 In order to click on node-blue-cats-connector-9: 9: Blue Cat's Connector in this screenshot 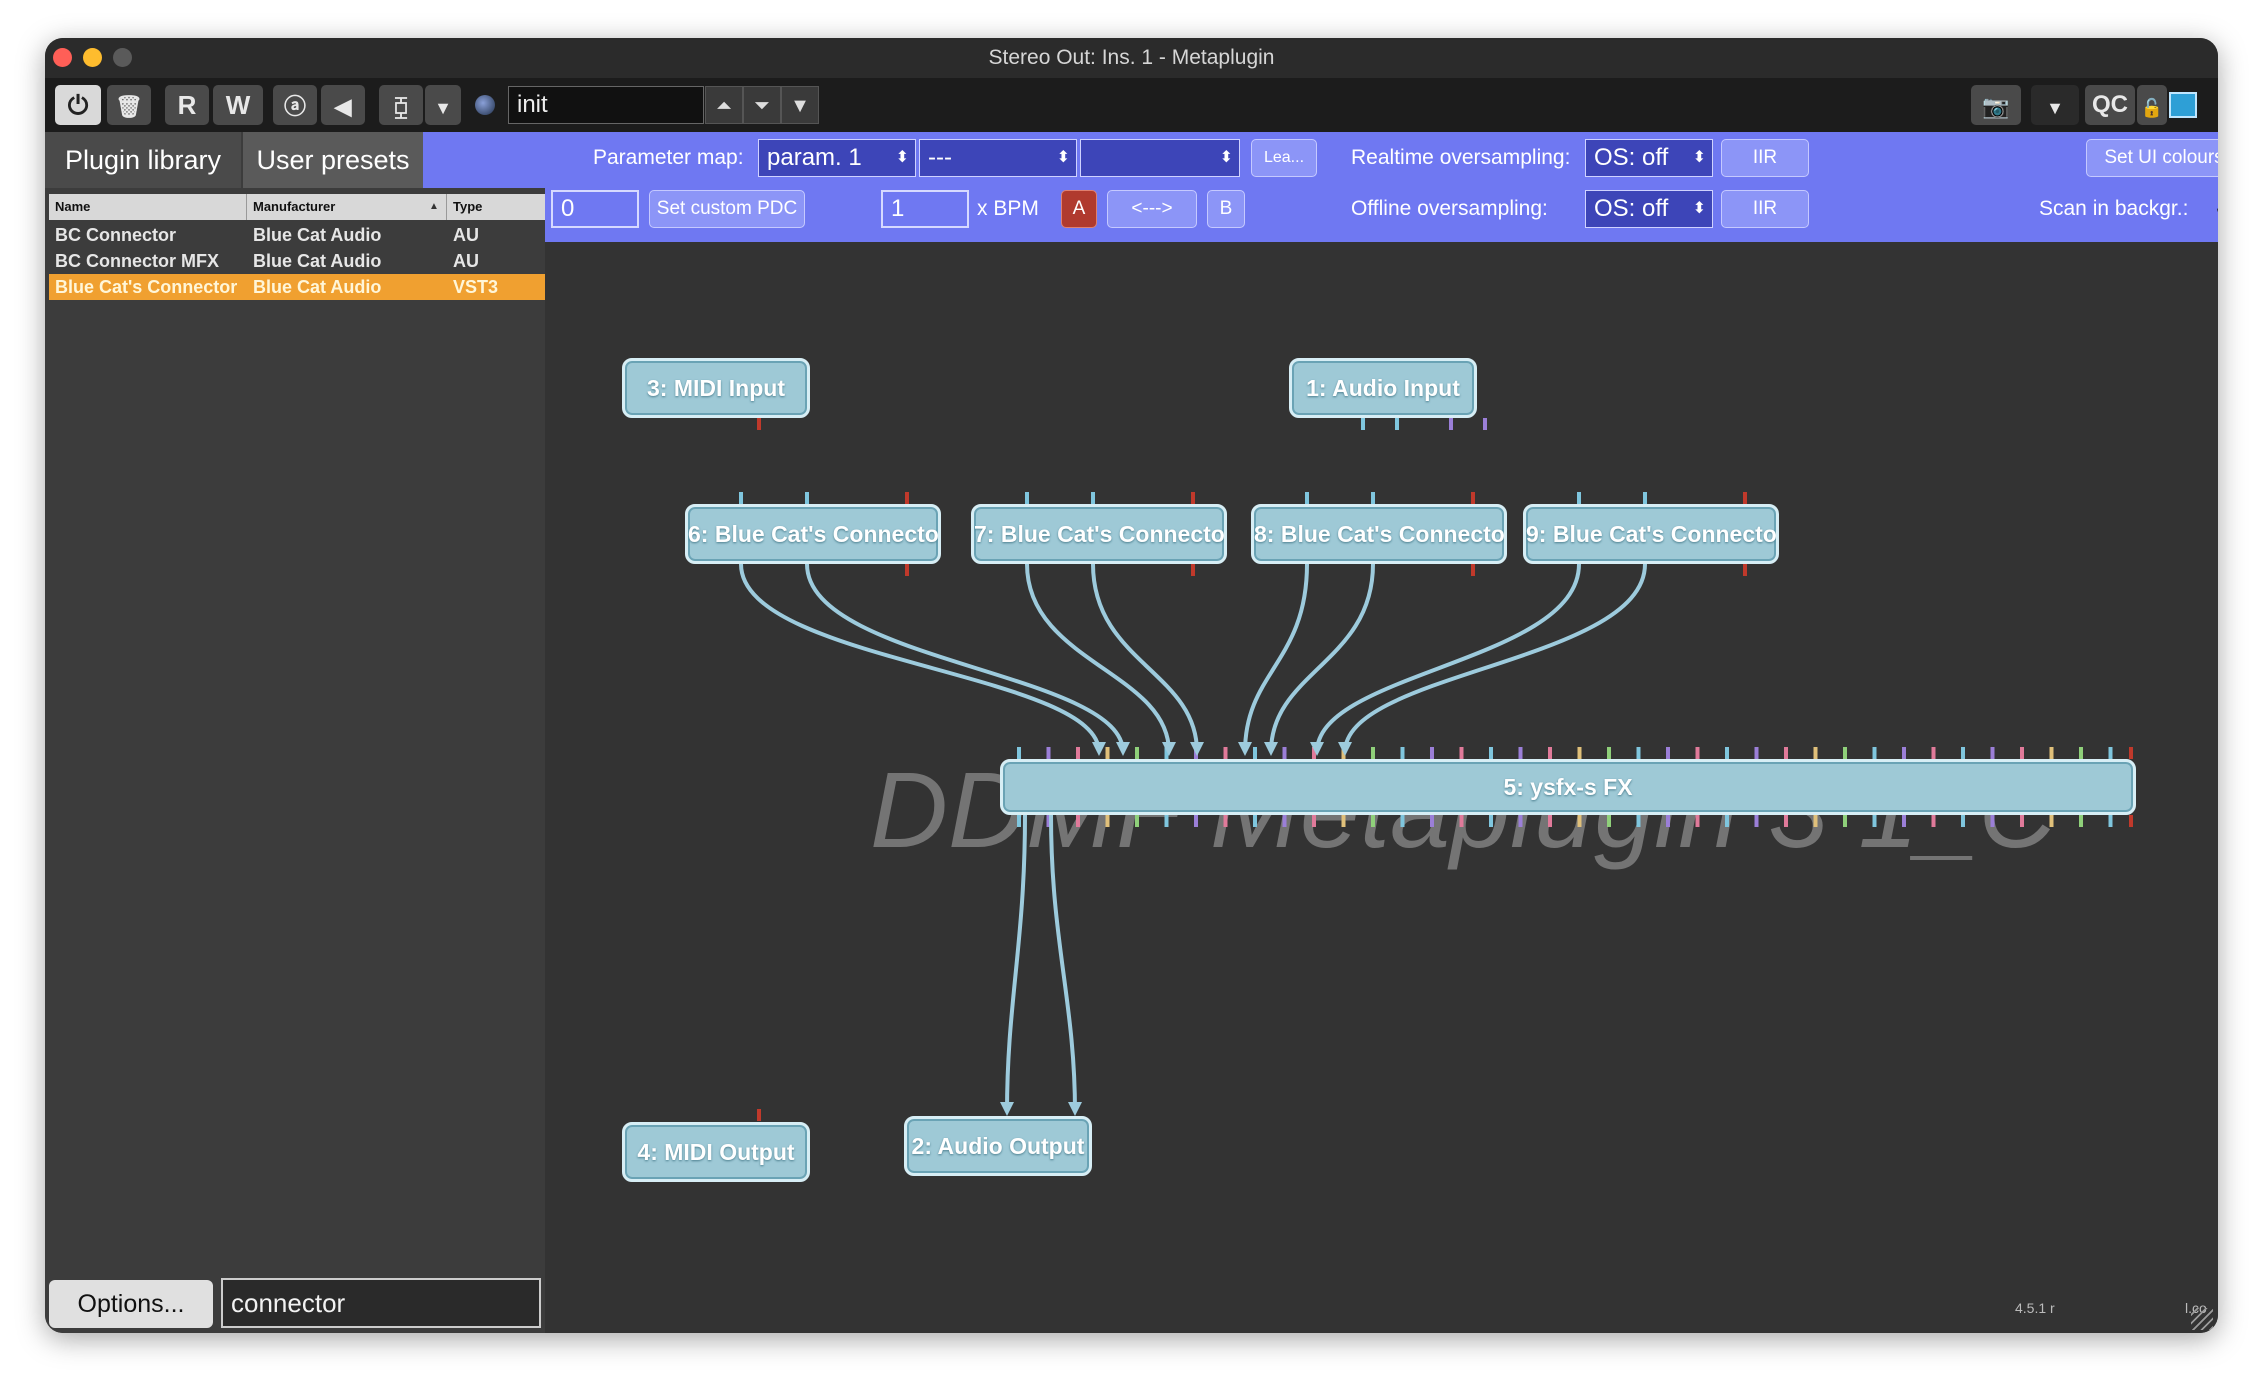, I will do `click(1651, 534)`.